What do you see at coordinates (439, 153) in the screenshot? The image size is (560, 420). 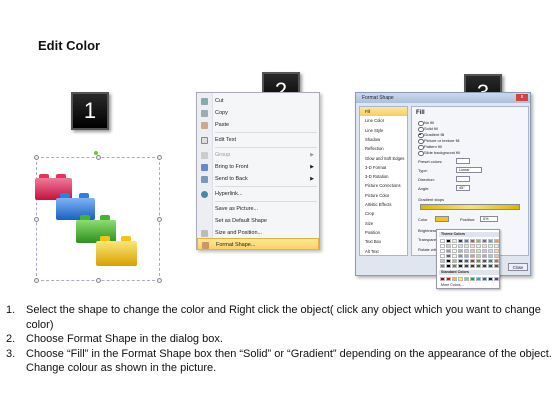 I see `radio-slide-background-fill: Slide background fill` at bounding box center [439, 153].